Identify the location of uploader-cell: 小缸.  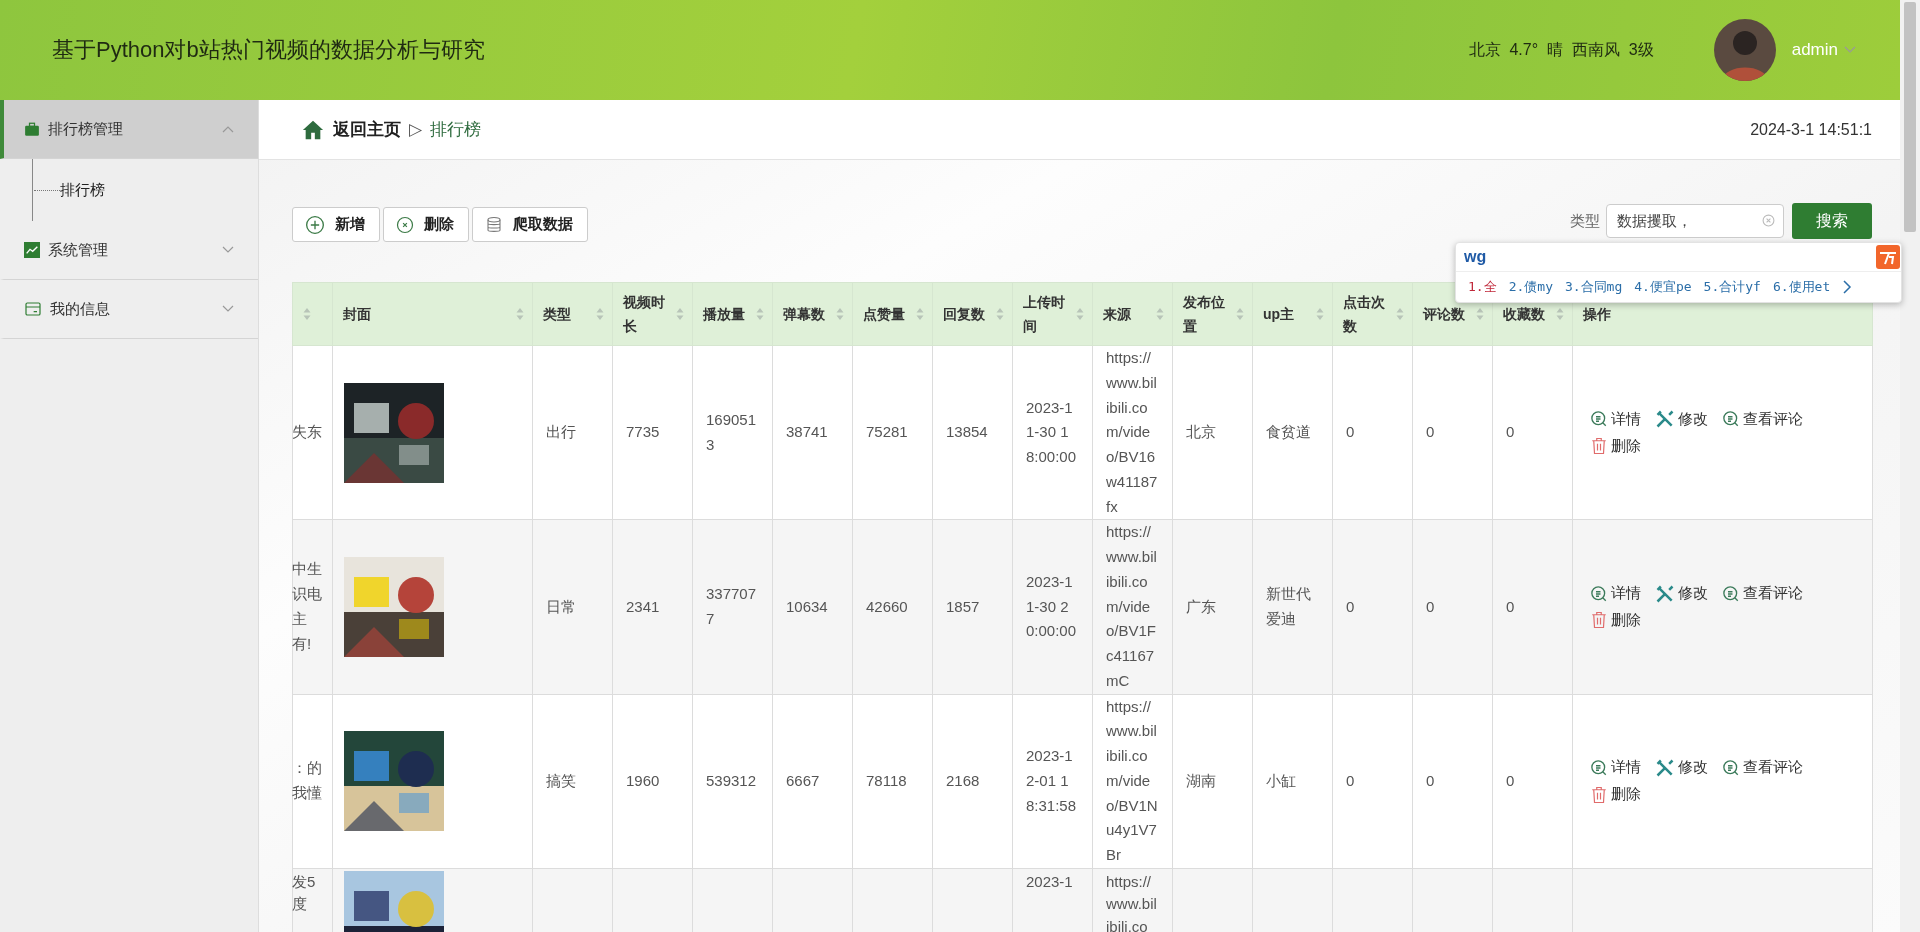
(1281, 780).